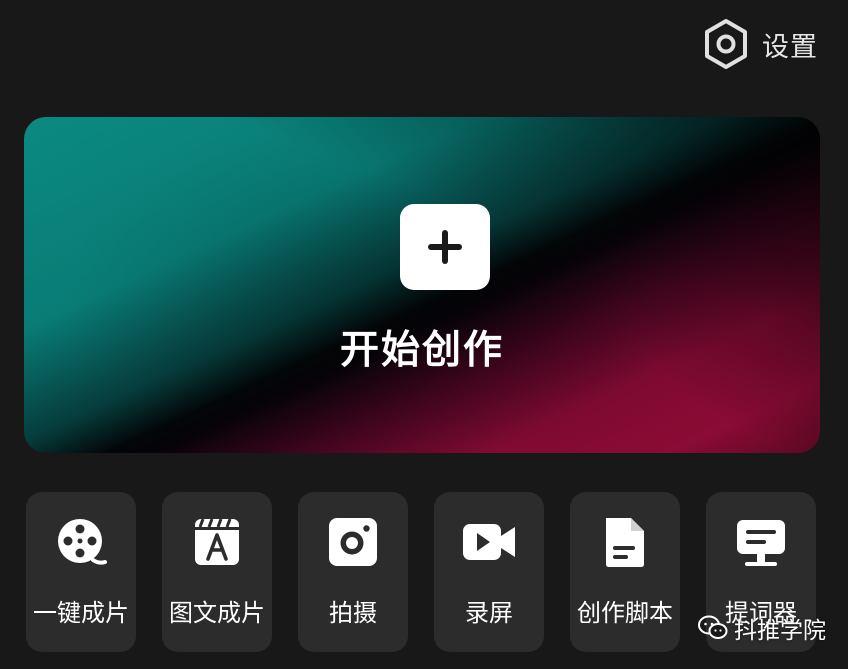  What do you see at coordinates (81, 572) in the screenshot?
I see `tool-one-click-video: 一键成片` at bounding box center [81, 572].